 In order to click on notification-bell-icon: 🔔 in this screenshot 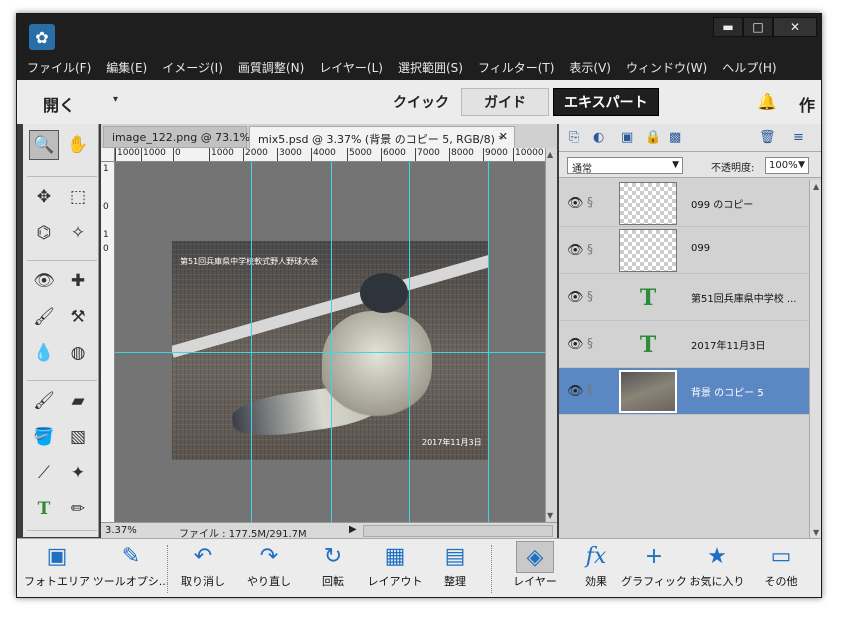, I will do `click(767, 101)`.